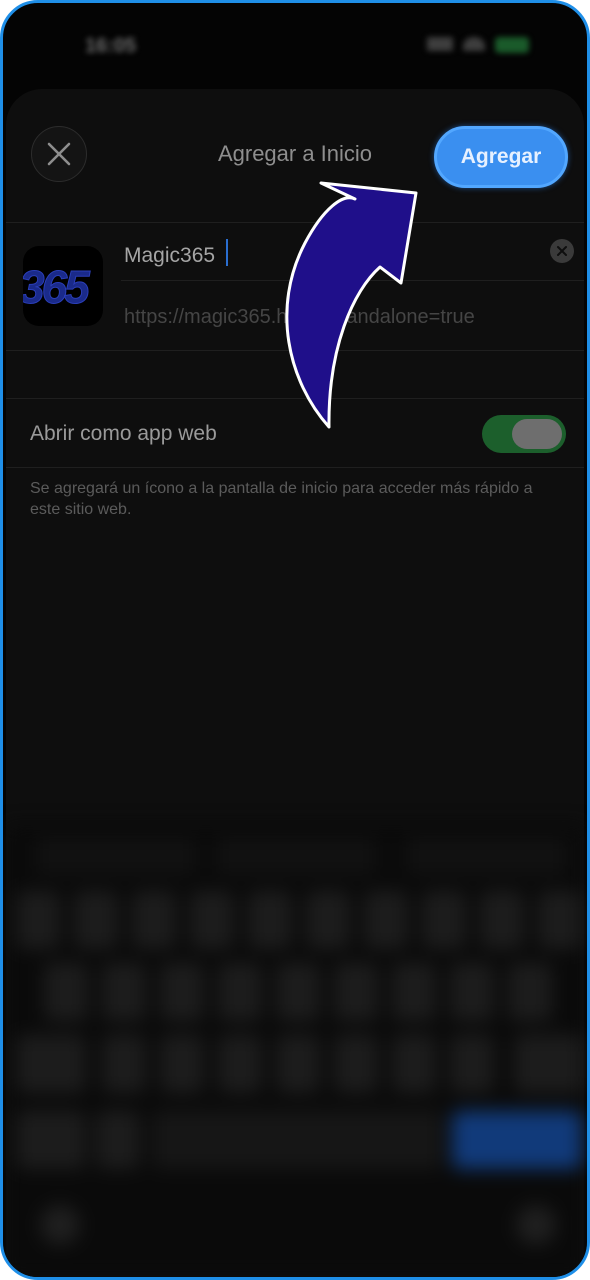 This screenshot has width=590, height=1280. What do you see at coordinates (536, 1225) in the screenshot?
I see `mic-key` at bounding box center [536, 1225].